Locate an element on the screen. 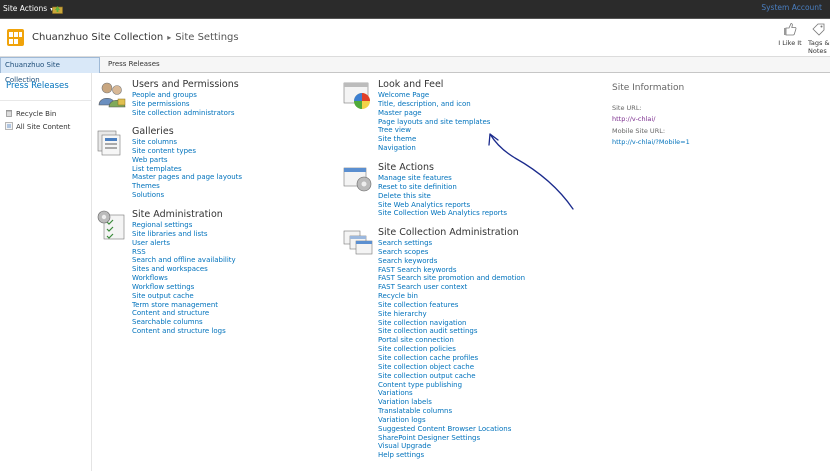  master-pages-link: Master pages and page layouts is located at coordinates (187, 177).